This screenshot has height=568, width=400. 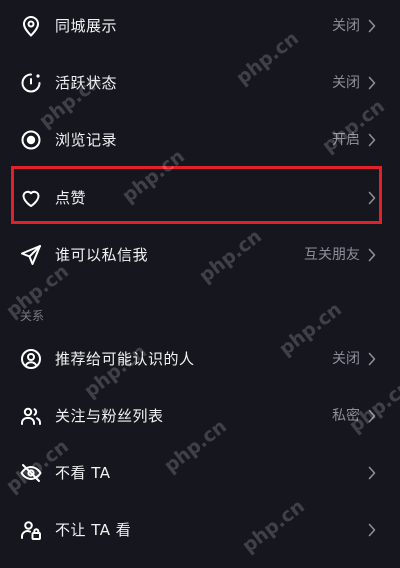 I want to click on setting-label: 同城展示, so click(x=86, y=26).